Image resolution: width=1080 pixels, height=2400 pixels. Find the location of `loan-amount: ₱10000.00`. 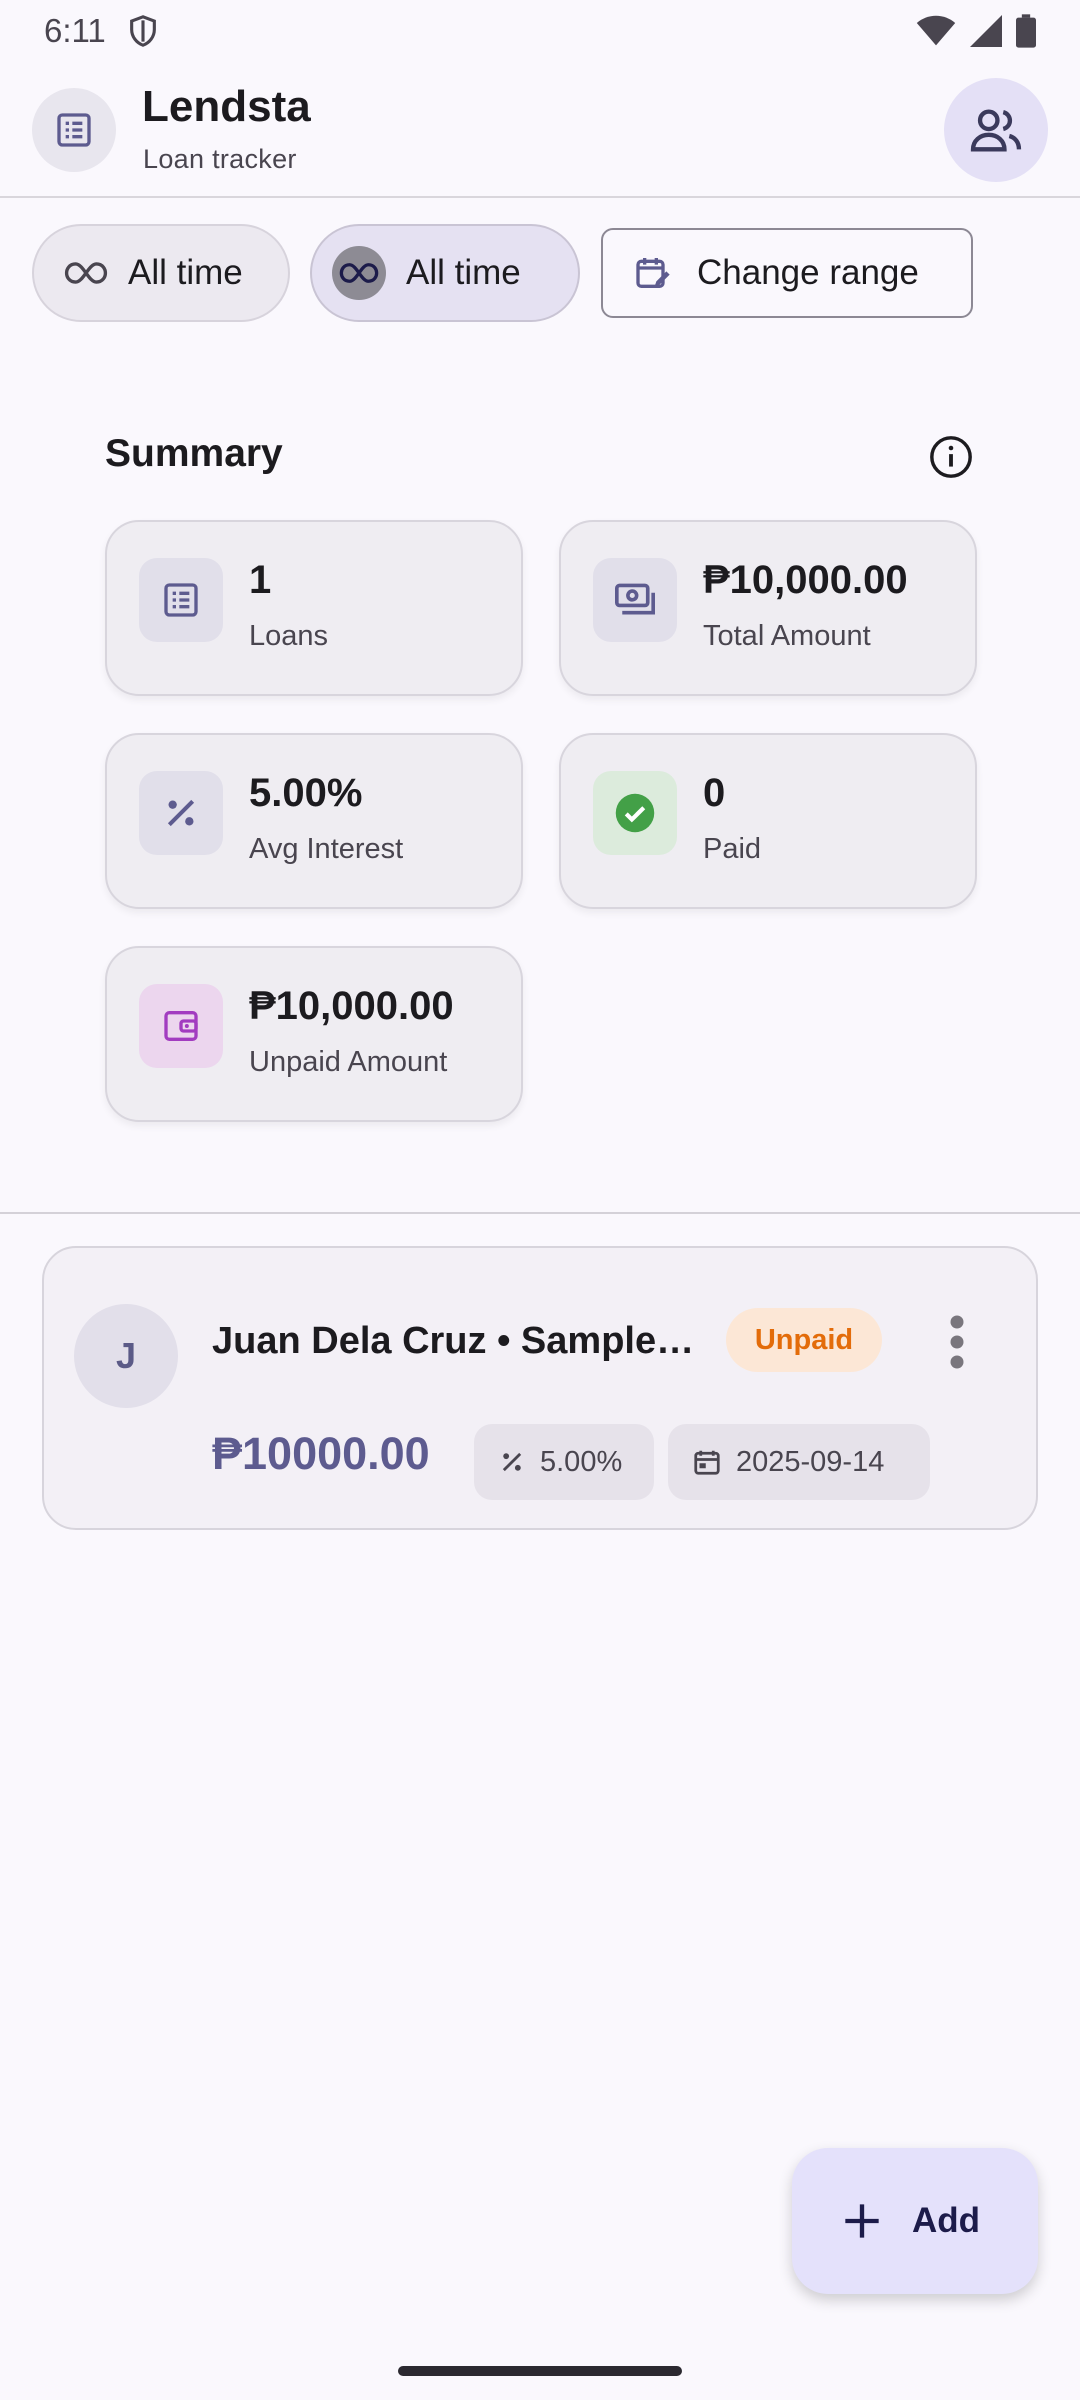

loan-amount: ₱10000.00 is located at coordinates (321, 1453).